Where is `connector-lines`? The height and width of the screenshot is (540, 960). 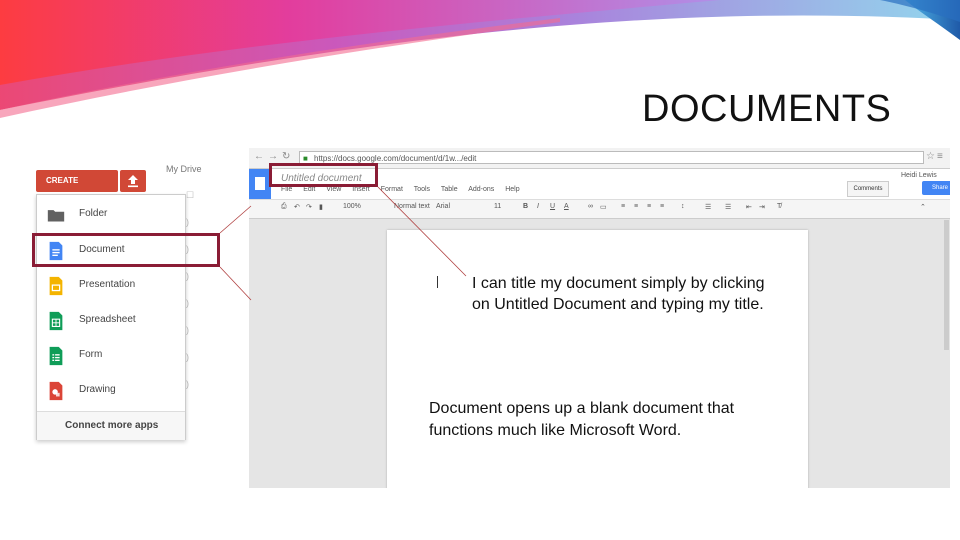
connector-lines is located at coordinates (343, 243).